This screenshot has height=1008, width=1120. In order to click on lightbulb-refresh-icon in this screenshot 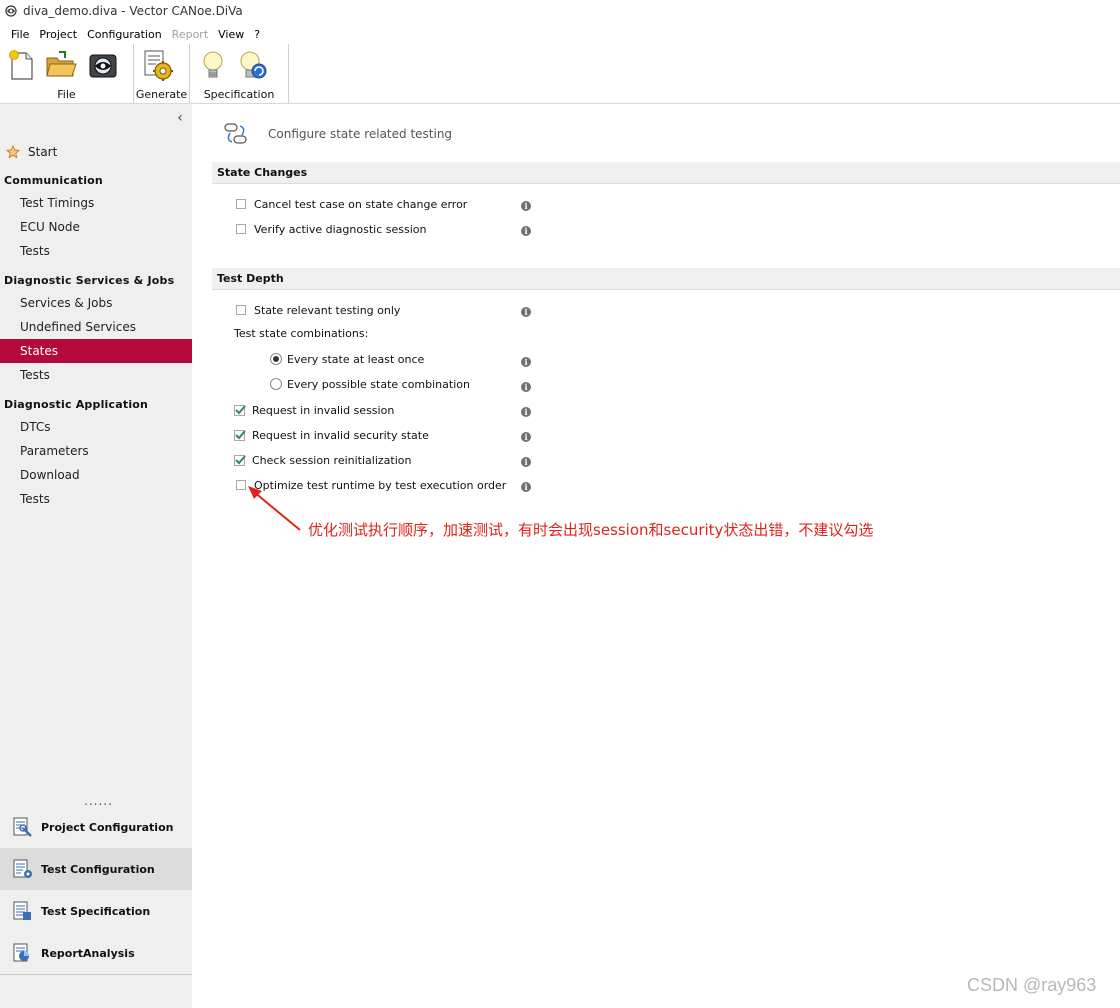, I will do `click(253, 65)`.